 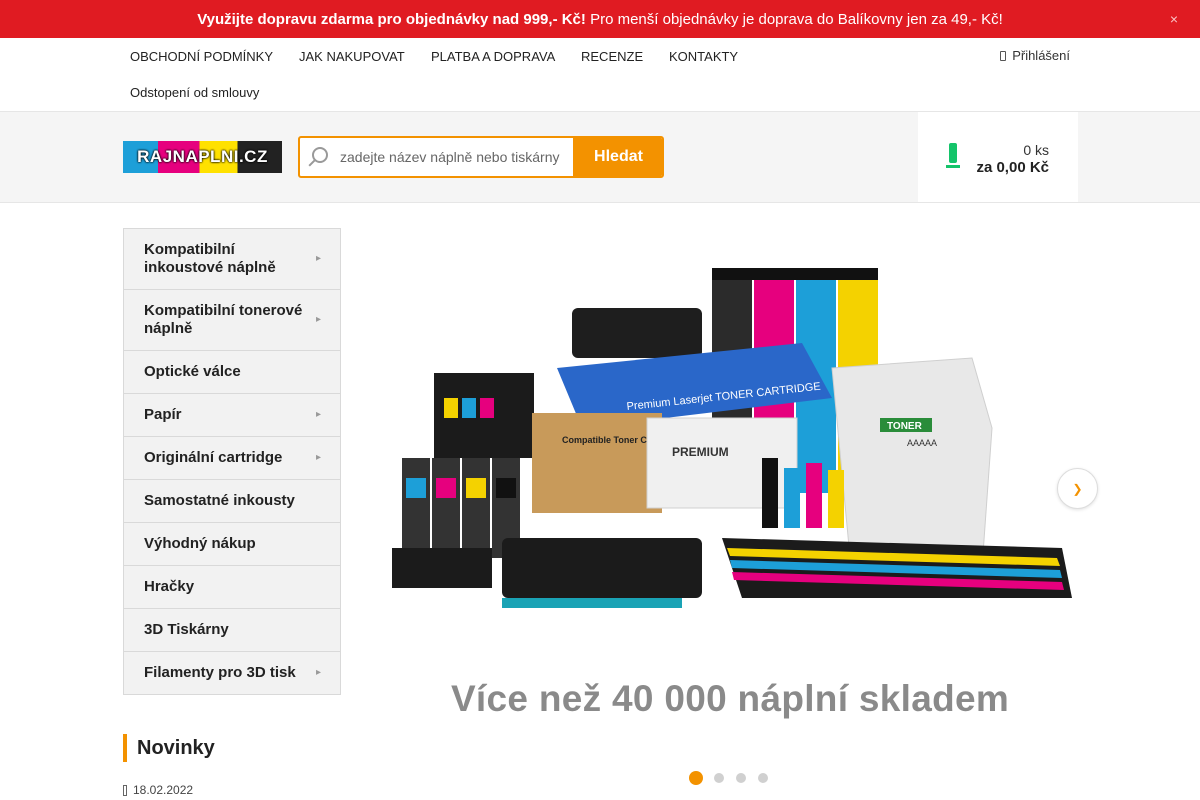 I want to click on sidebar-item-label: Hračky, so click(x=169, y=586).